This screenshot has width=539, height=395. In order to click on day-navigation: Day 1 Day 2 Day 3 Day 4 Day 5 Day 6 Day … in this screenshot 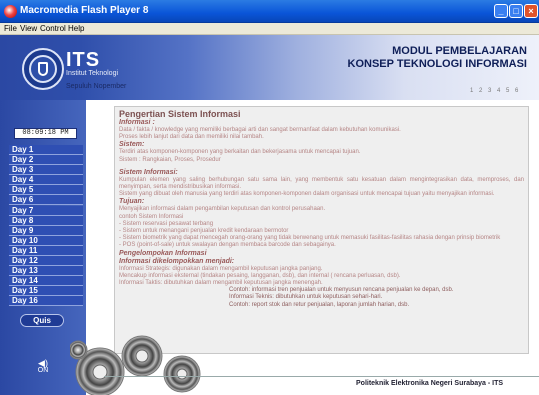, I will do `click(46, 226)`.